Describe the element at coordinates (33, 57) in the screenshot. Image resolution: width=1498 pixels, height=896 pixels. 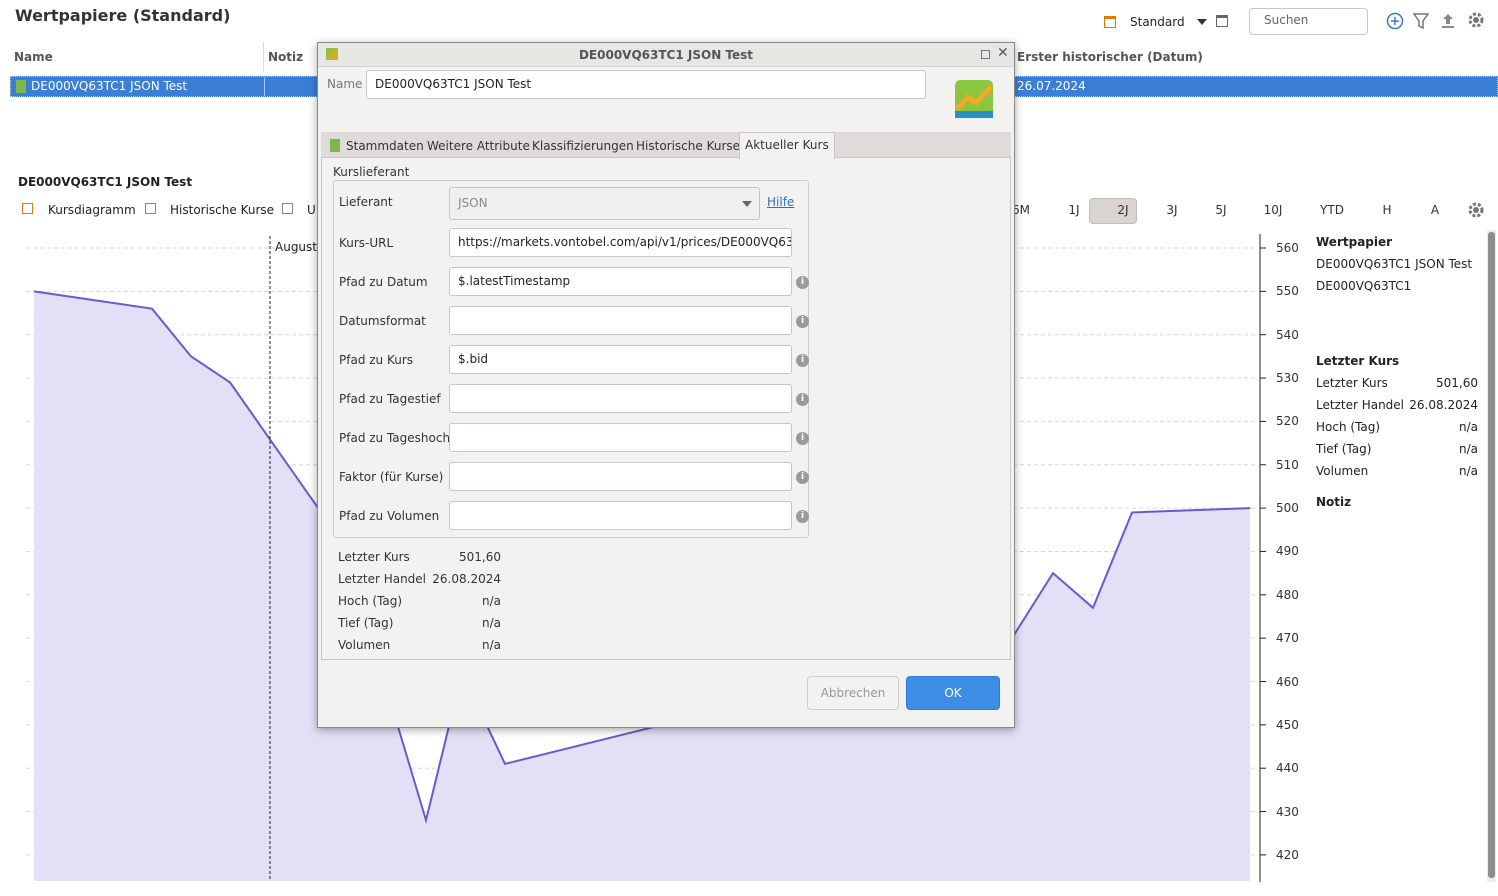
I see `column-name: Name` at that location.